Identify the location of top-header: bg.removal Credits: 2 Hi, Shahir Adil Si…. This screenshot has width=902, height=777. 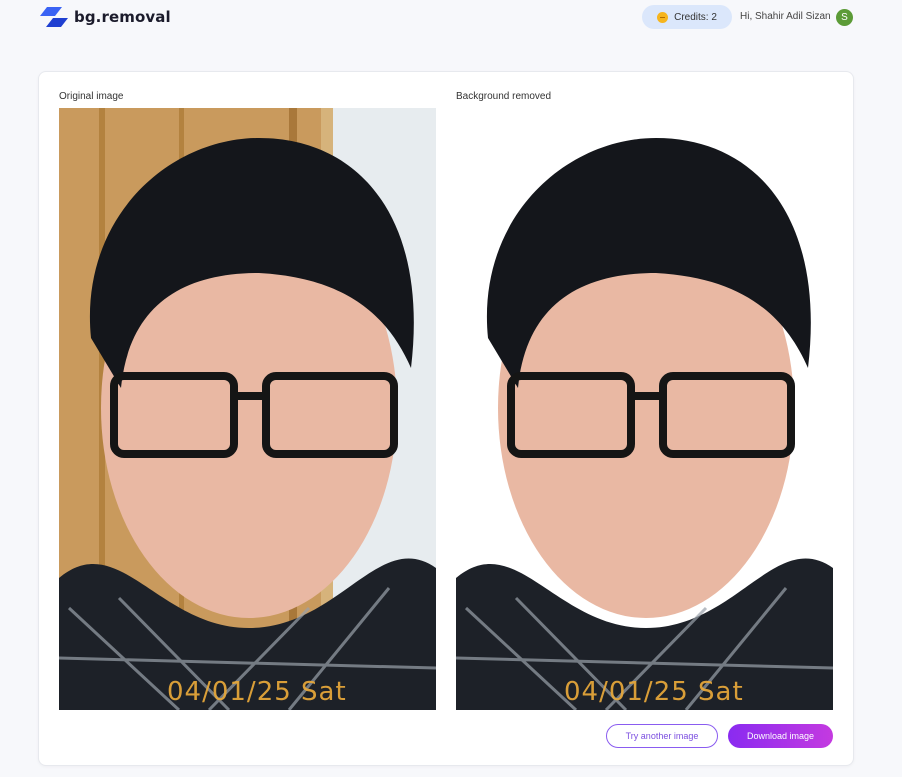
(451, 18).